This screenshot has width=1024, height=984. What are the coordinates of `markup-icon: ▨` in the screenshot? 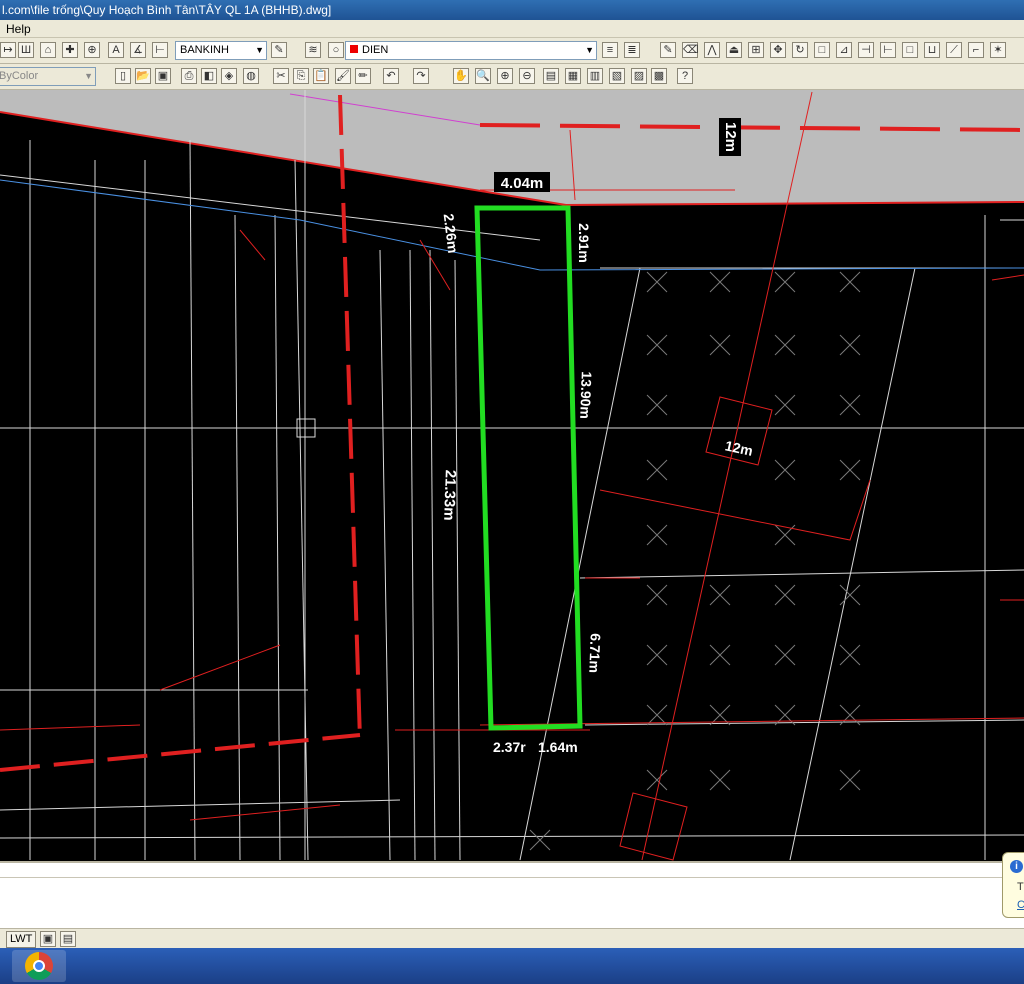 It's located at (639, 76).